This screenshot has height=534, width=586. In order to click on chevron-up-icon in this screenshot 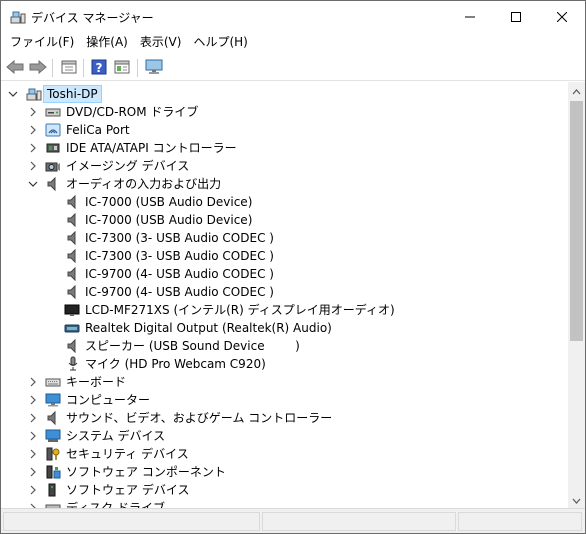, I will do `click(576, 91)`.